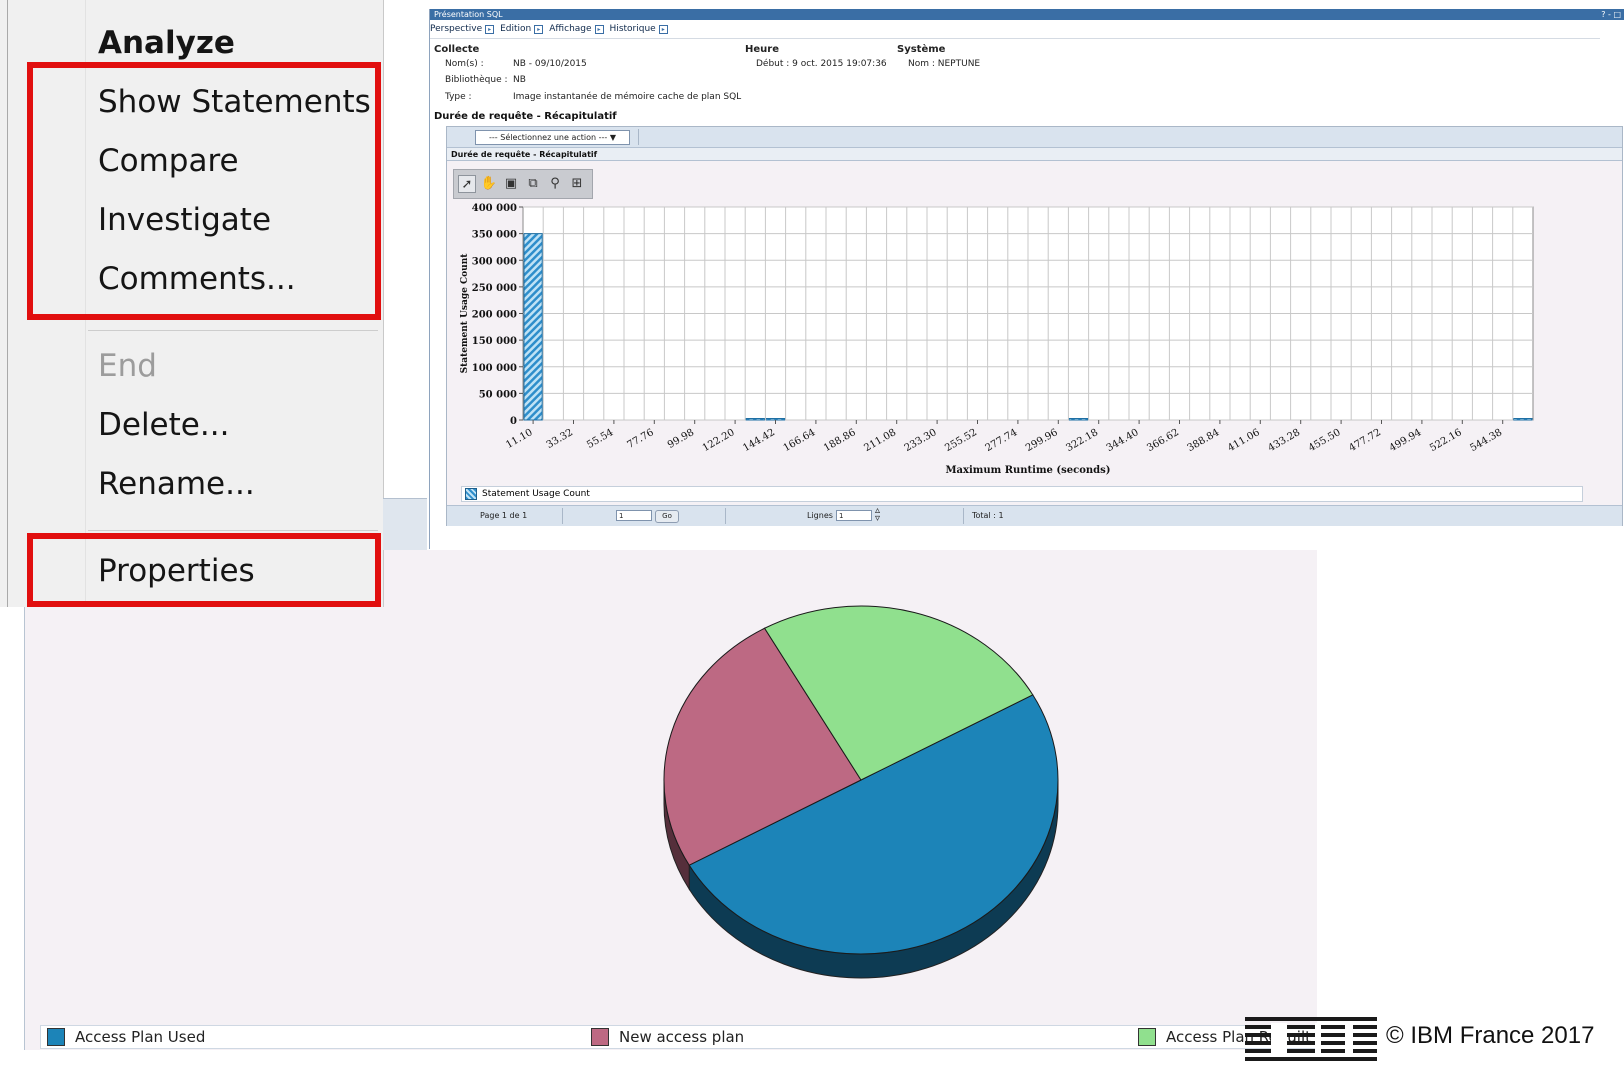 The image size is (1624, 1067). I want to click on lignes-input: 1, so click(854, 515).